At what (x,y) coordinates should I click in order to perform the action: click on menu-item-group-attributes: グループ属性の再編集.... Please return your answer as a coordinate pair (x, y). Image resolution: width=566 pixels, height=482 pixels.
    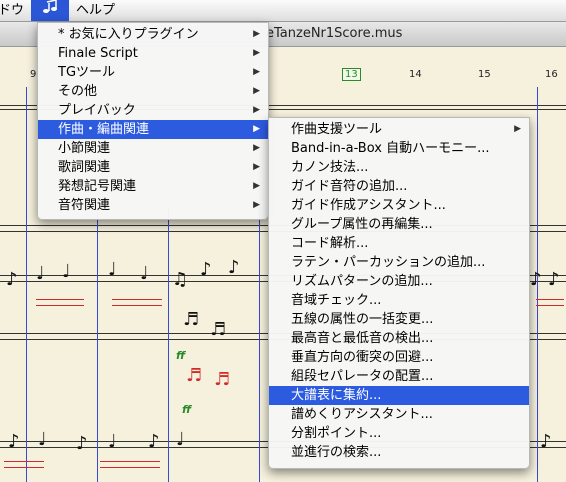
    Looking at the image, I should click on (399, 224).